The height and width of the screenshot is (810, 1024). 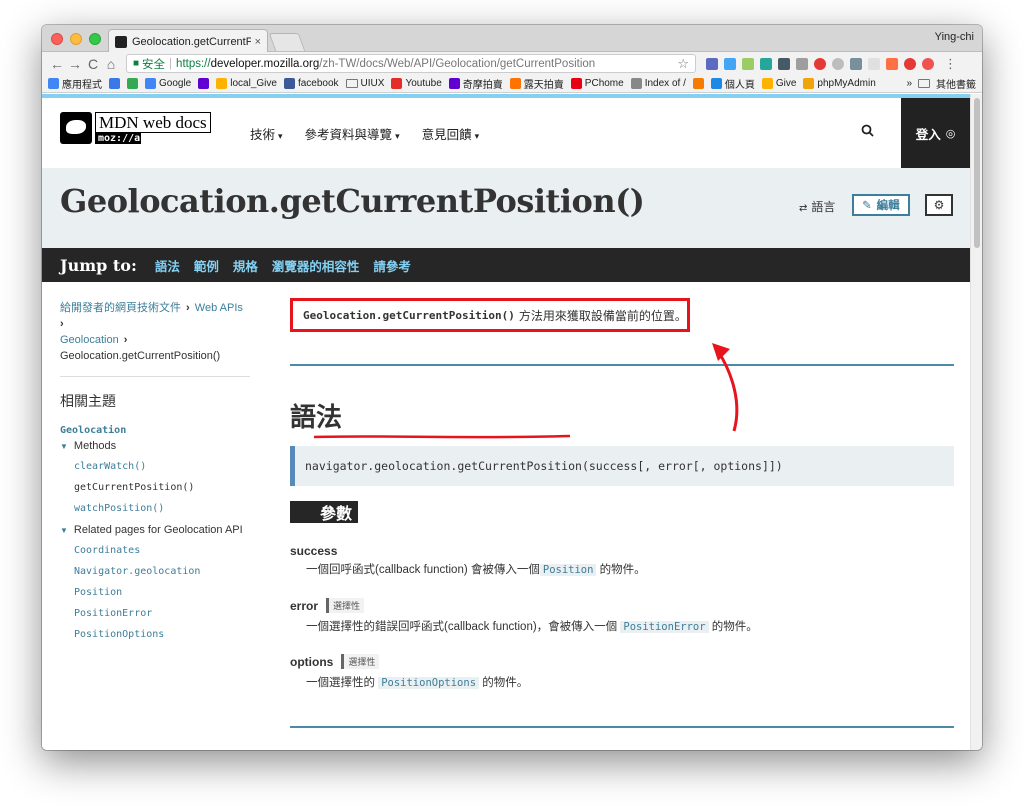 I want to click on url-host: developer.mozilla.org, so click(x=265, y=63).